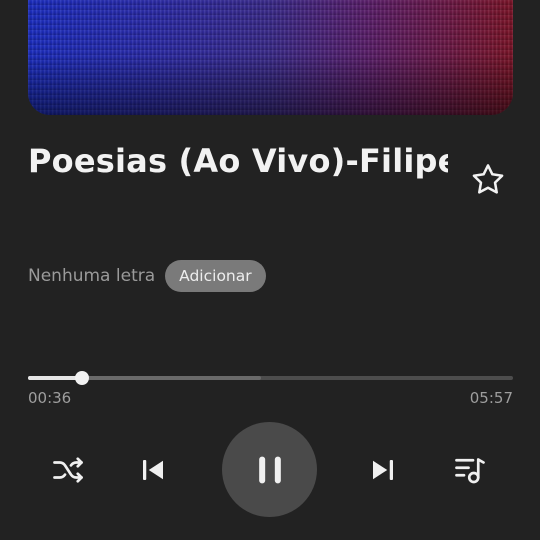  I want to click on elapsed-time: 00:36, so click(50, 398).